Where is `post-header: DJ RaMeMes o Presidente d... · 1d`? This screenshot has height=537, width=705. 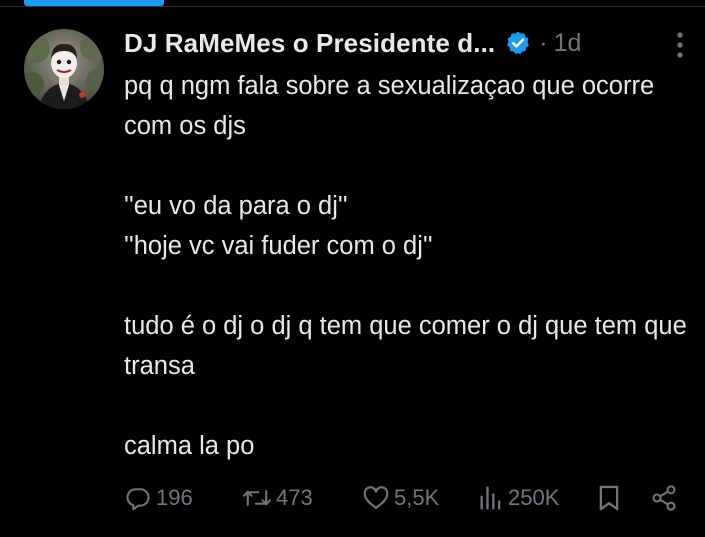 post-header: DJ RaMeMes o Presidente d... · 1d is located at coordinates (409, 43).